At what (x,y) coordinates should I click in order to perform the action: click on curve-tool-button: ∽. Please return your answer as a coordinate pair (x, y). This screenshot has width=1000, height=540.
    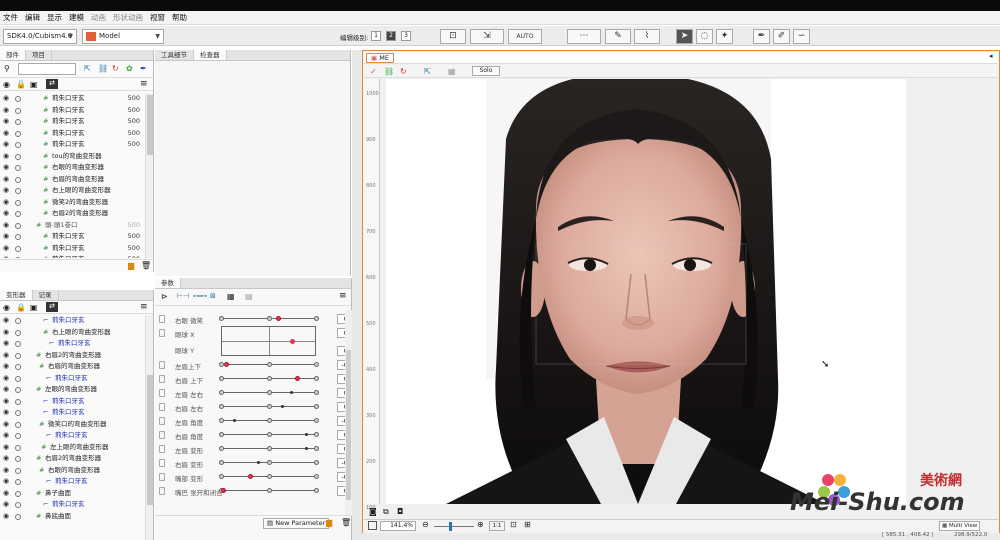
    Looking at the image, I should click on (801, 36).